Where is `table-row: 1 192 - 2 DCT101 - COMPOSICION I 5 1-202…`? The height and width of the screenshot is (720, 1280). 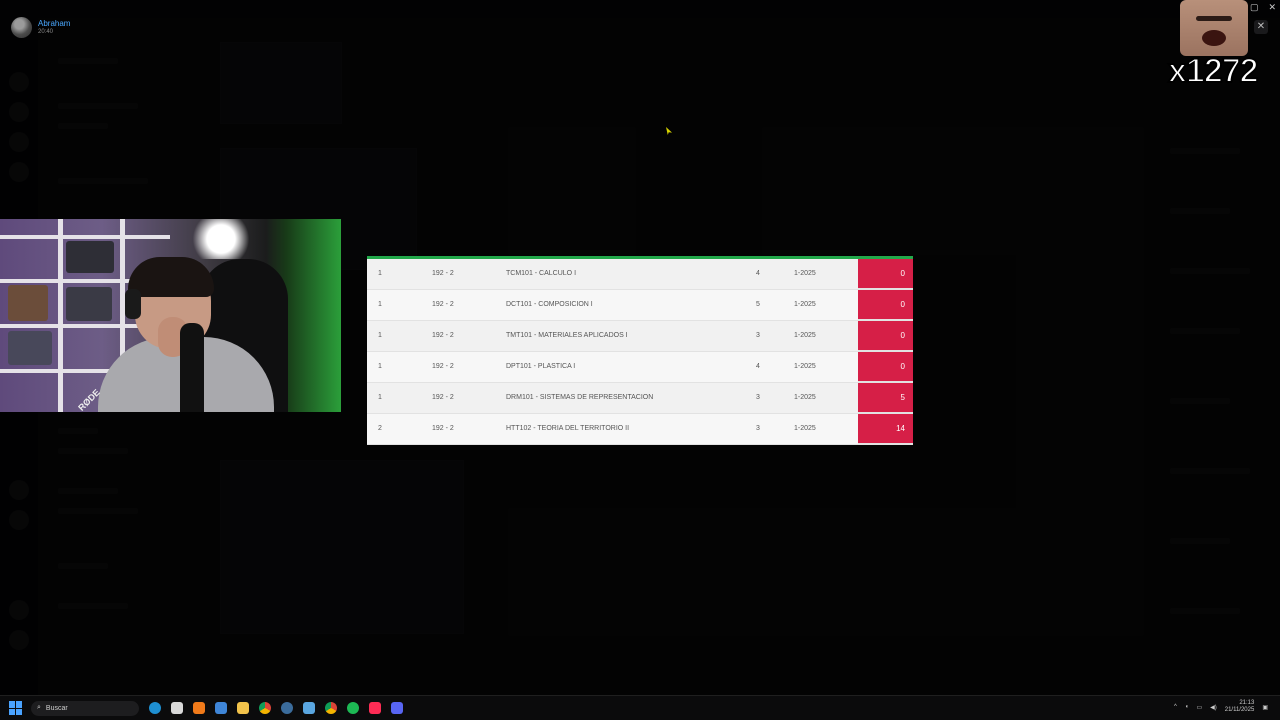 table-row: 1 192 - 2 DCT101 - COMPOSICION I 5 1-202… is located at coordinates (640, 305).